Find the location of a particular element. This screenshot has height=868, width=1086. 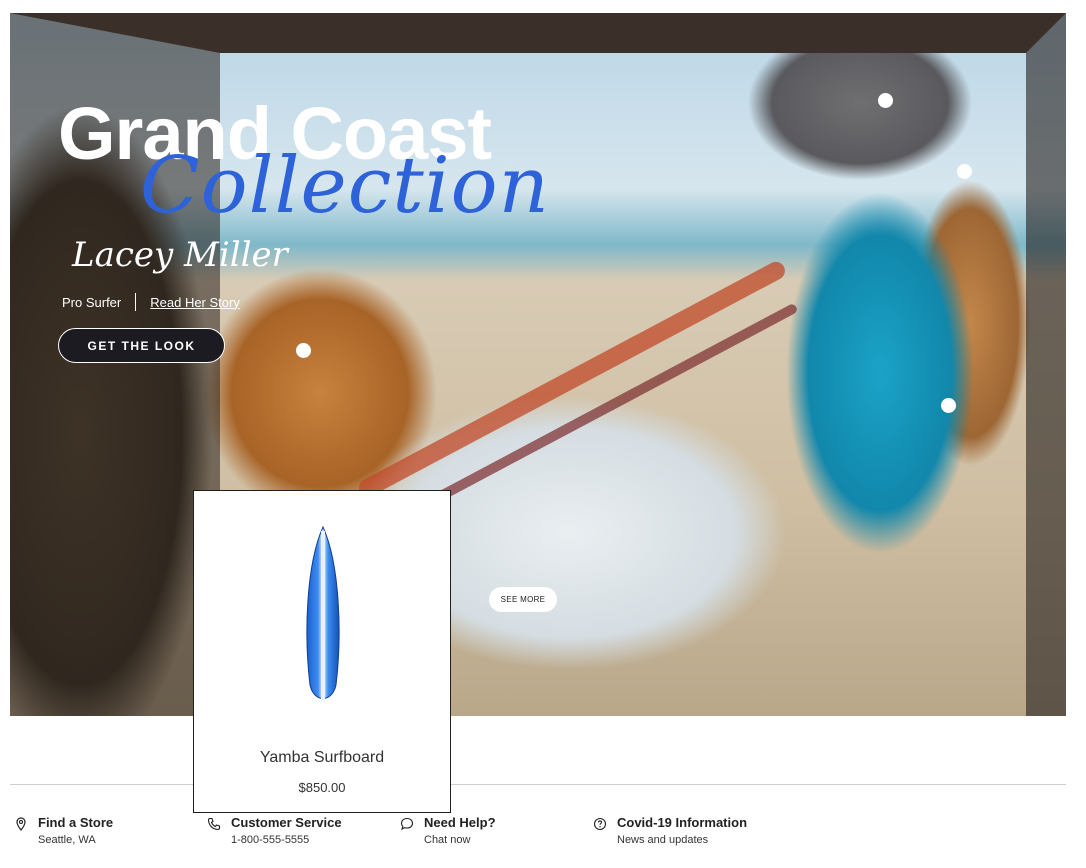

help-circle-icon is located at coordinates (600, 824).